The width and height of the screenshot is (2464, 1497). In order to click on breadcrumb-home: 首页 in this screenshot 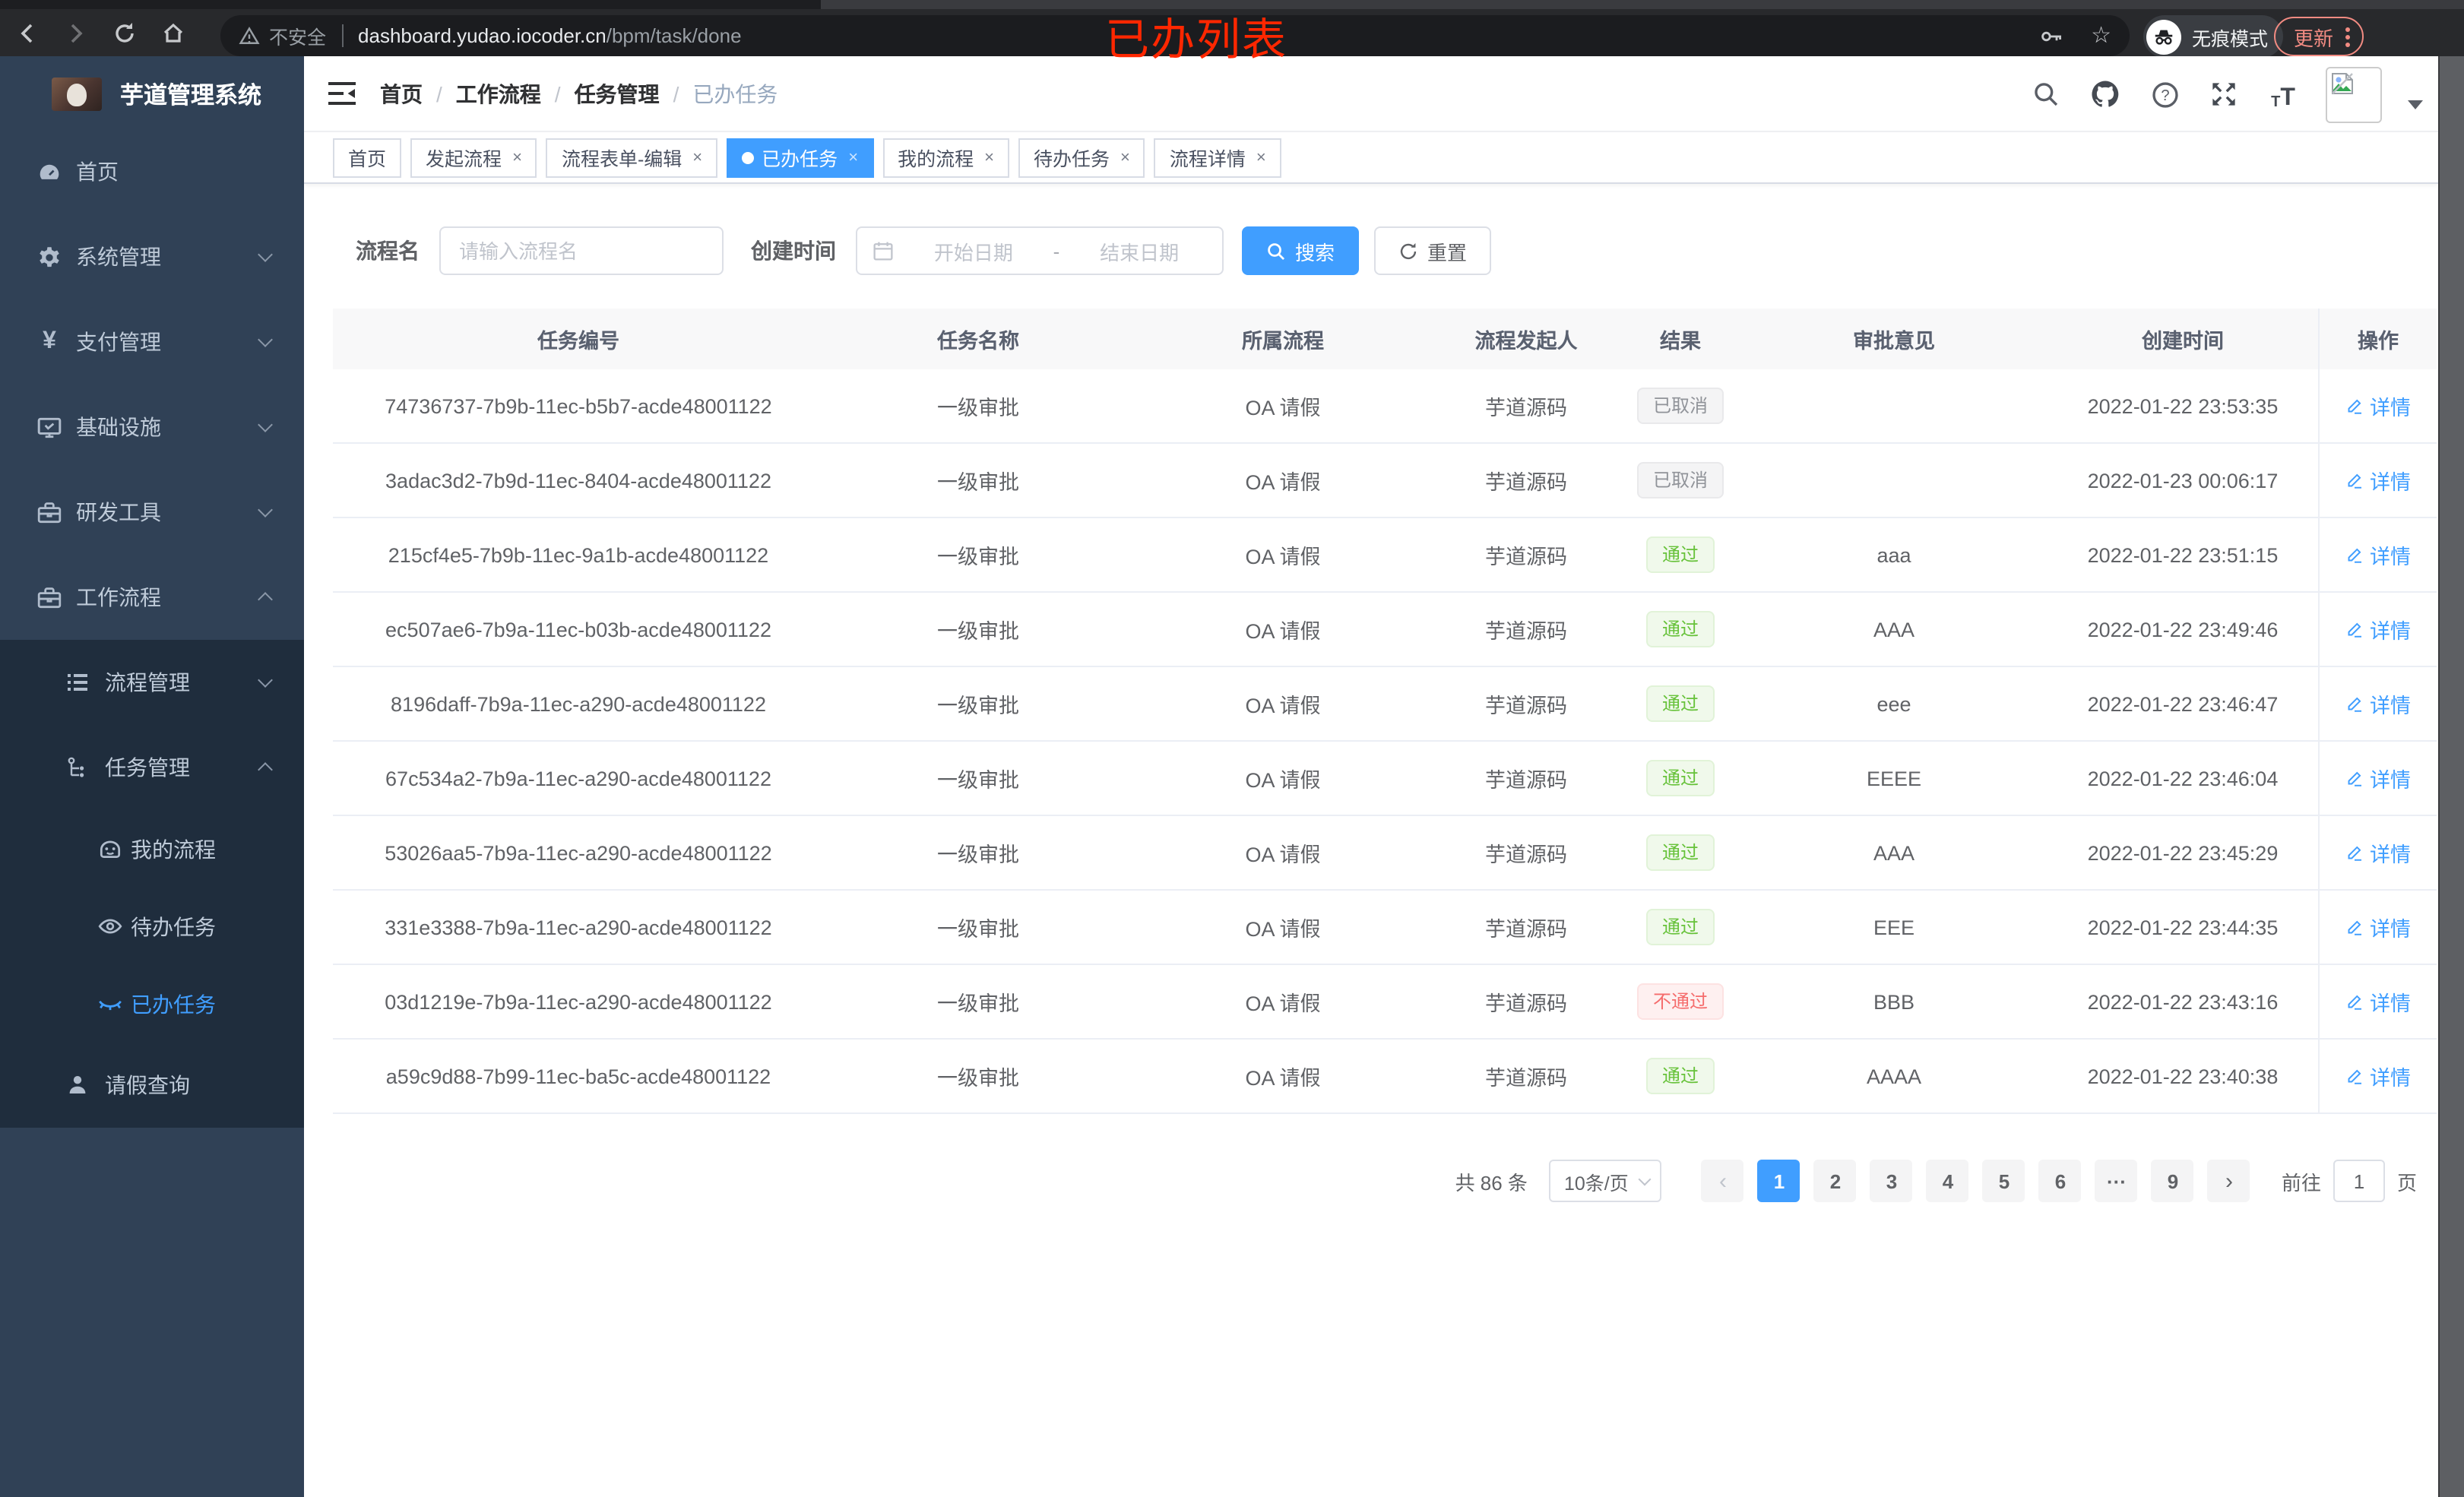, I will do `click(401, 93)`.